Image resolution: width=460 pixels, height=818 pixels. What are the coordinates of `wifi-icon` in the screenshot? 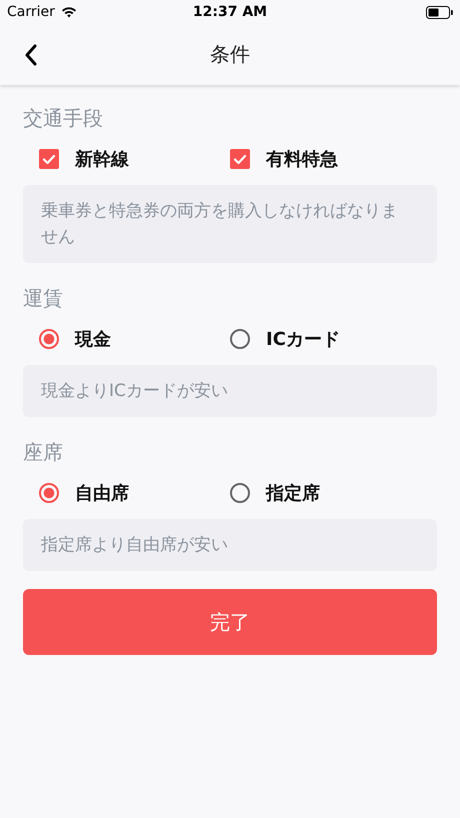 It's located at (68, 12).